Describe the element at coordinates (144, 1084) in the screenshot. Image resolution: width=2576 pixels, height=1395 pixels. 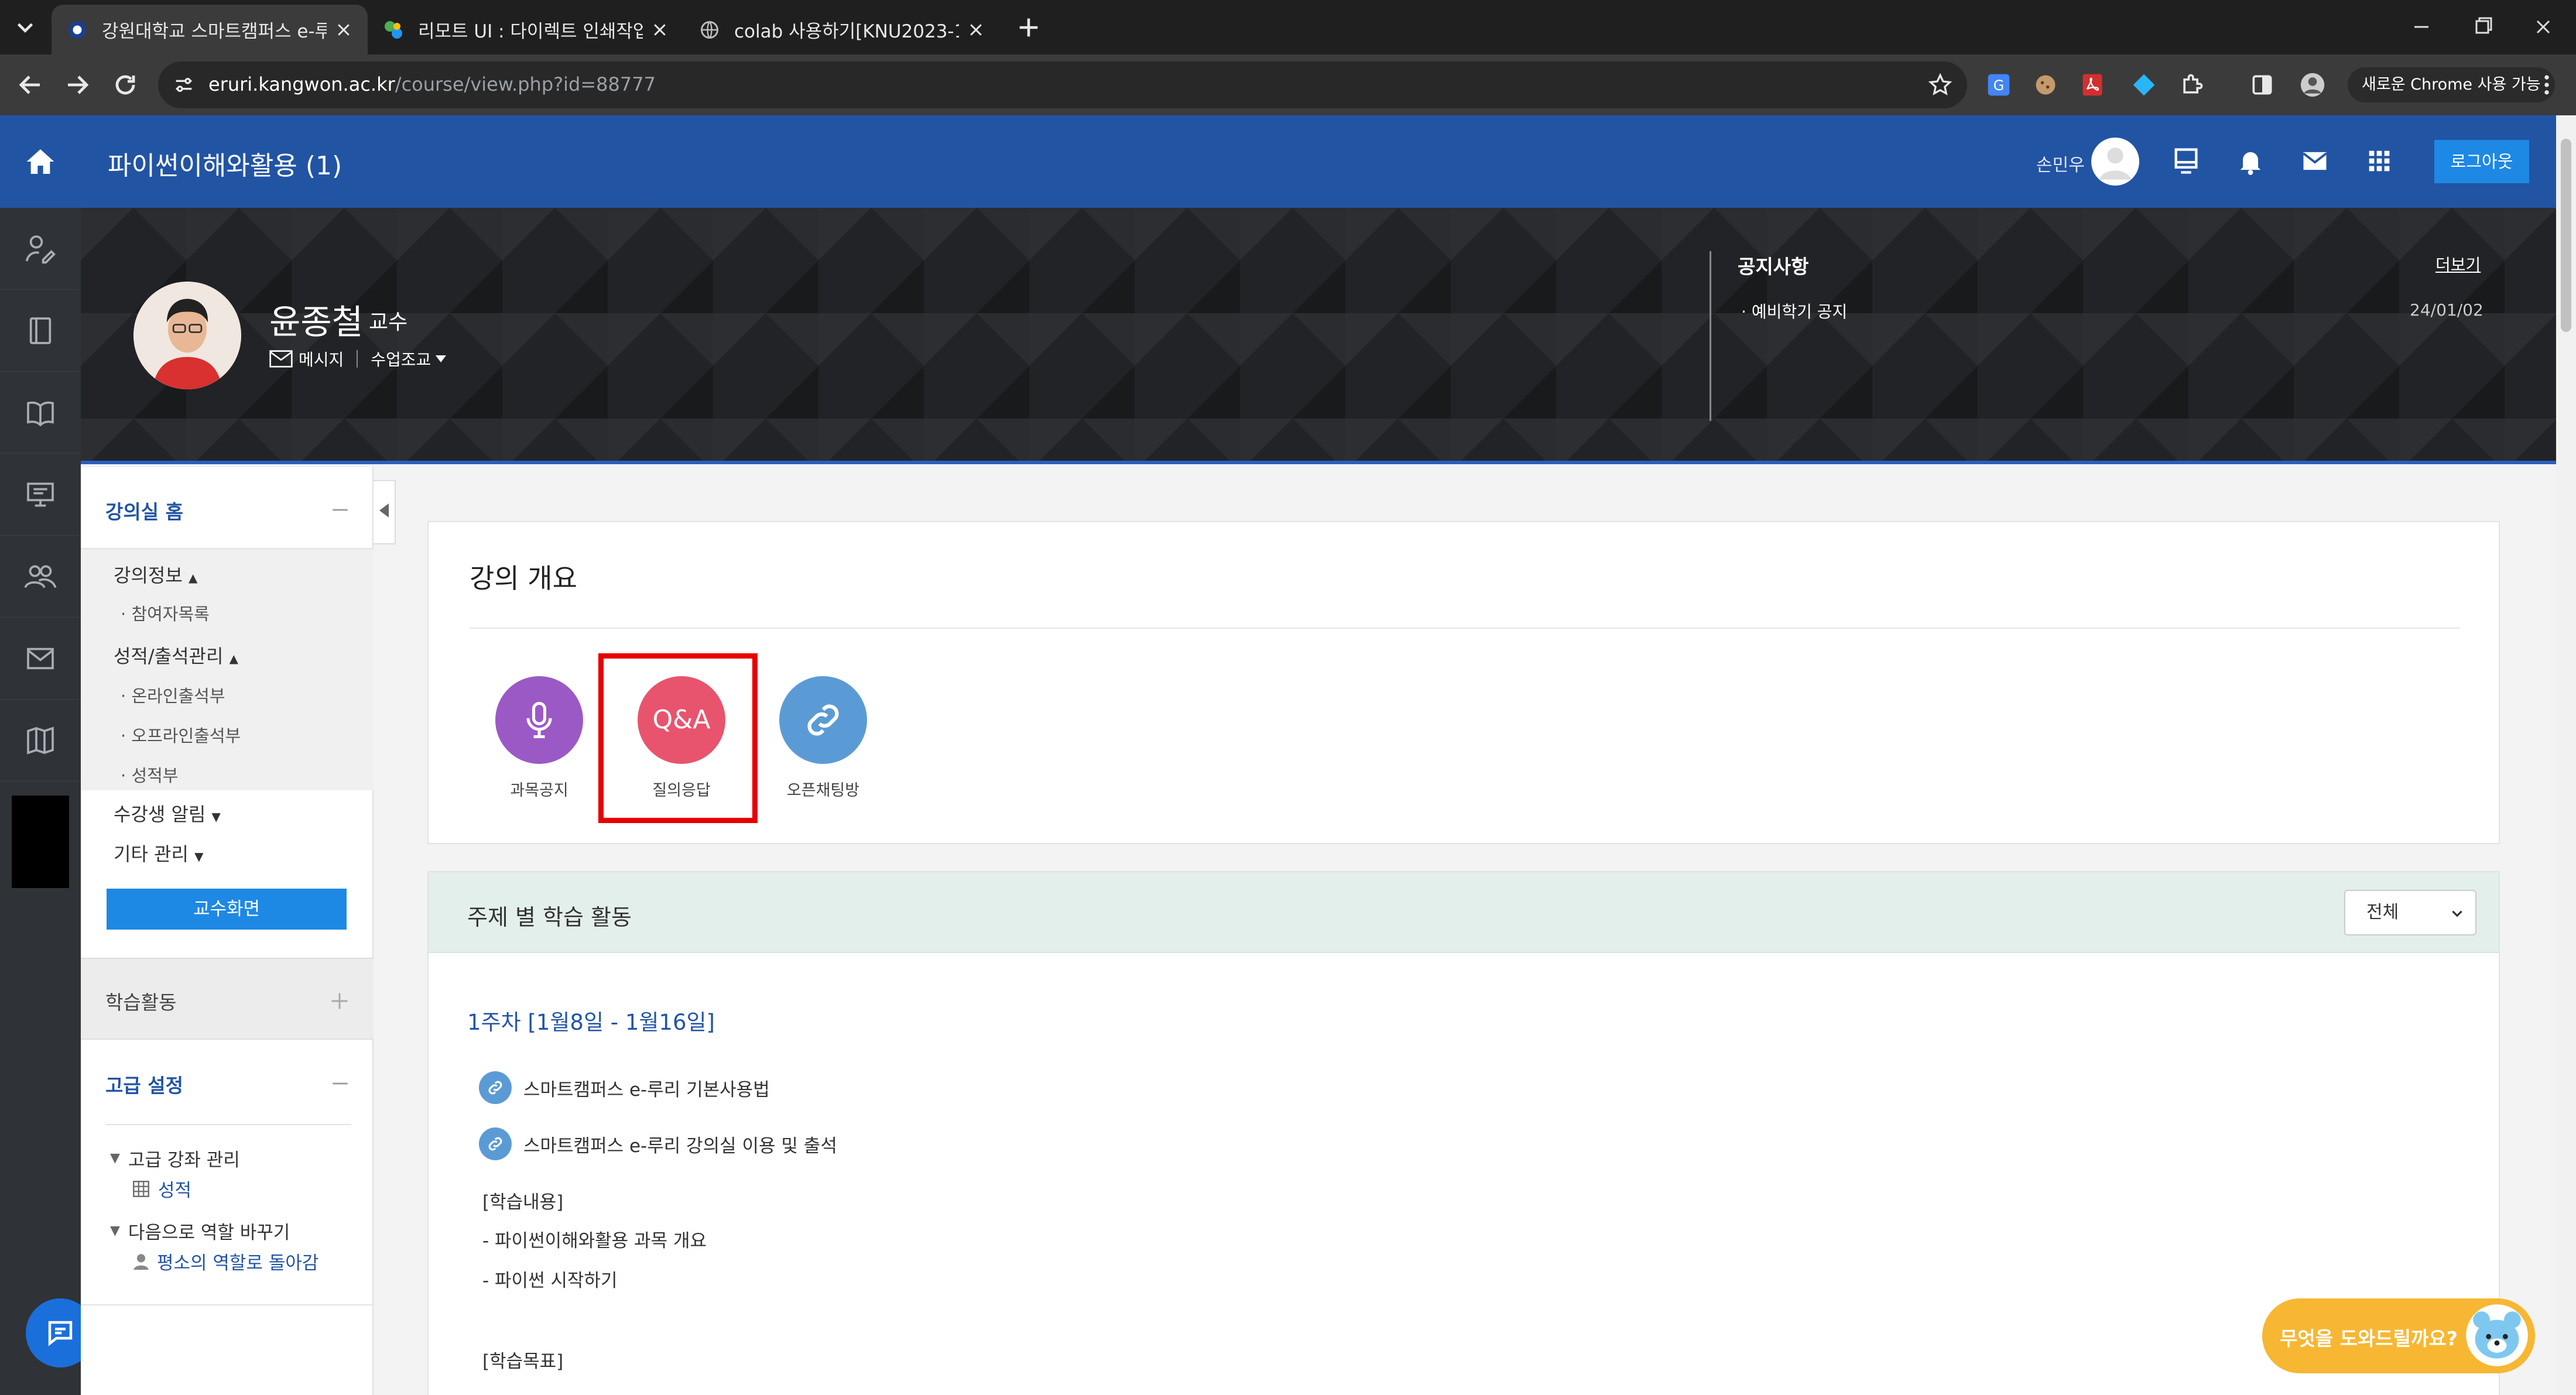
I see `sidebar-advanced-title: 고급 설정` at that location.